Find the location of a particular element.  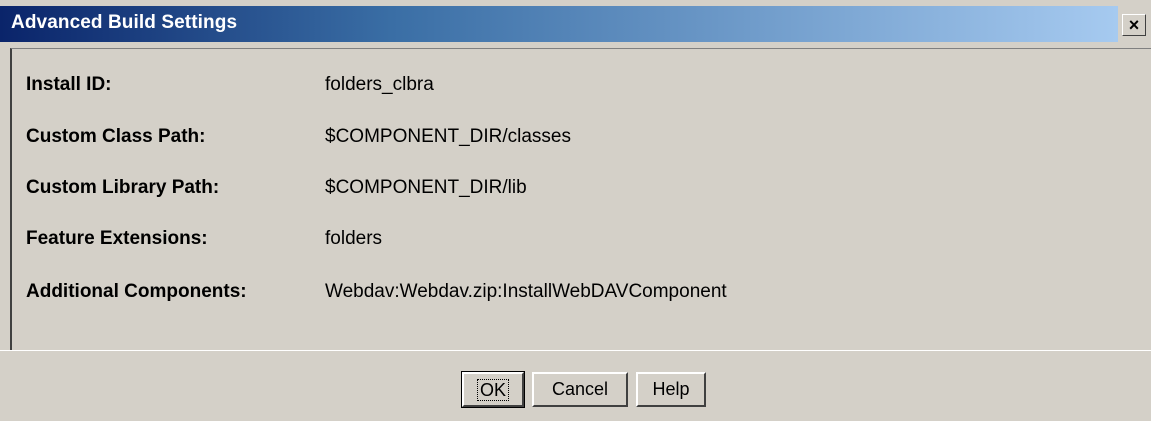

close-button: × is located at coordinates (1134, 25).